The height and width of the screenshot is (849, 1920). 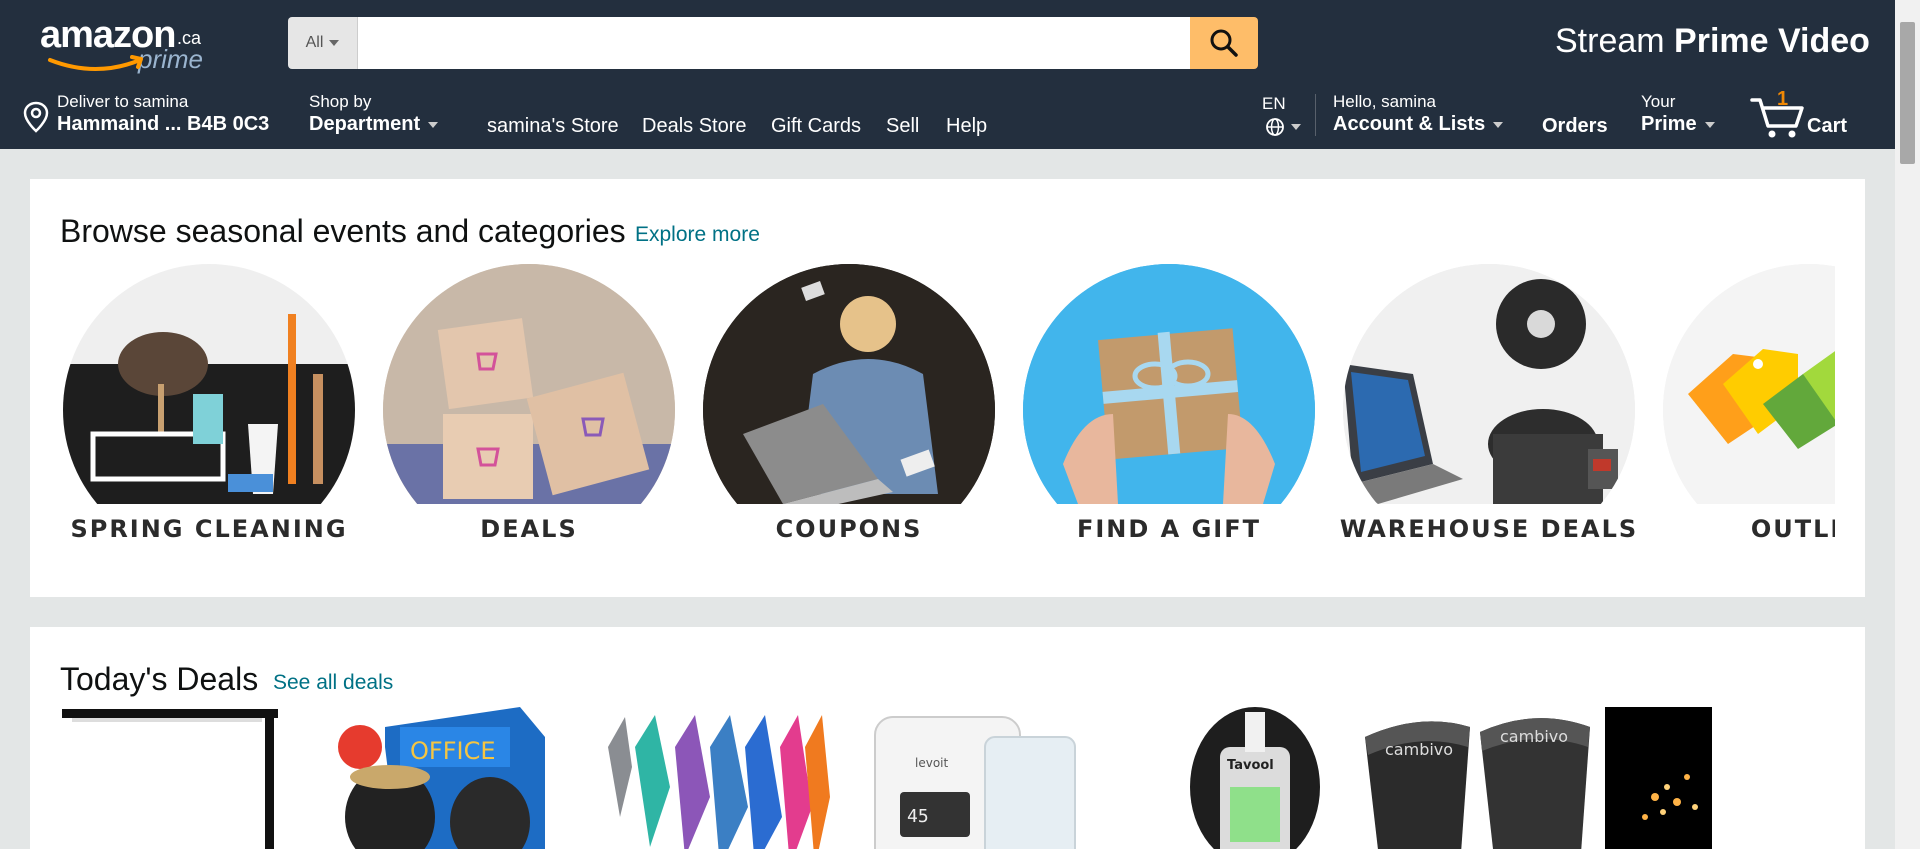 I want to click on deal-item-officepro: OFFICE, so click(x=450, y=778).